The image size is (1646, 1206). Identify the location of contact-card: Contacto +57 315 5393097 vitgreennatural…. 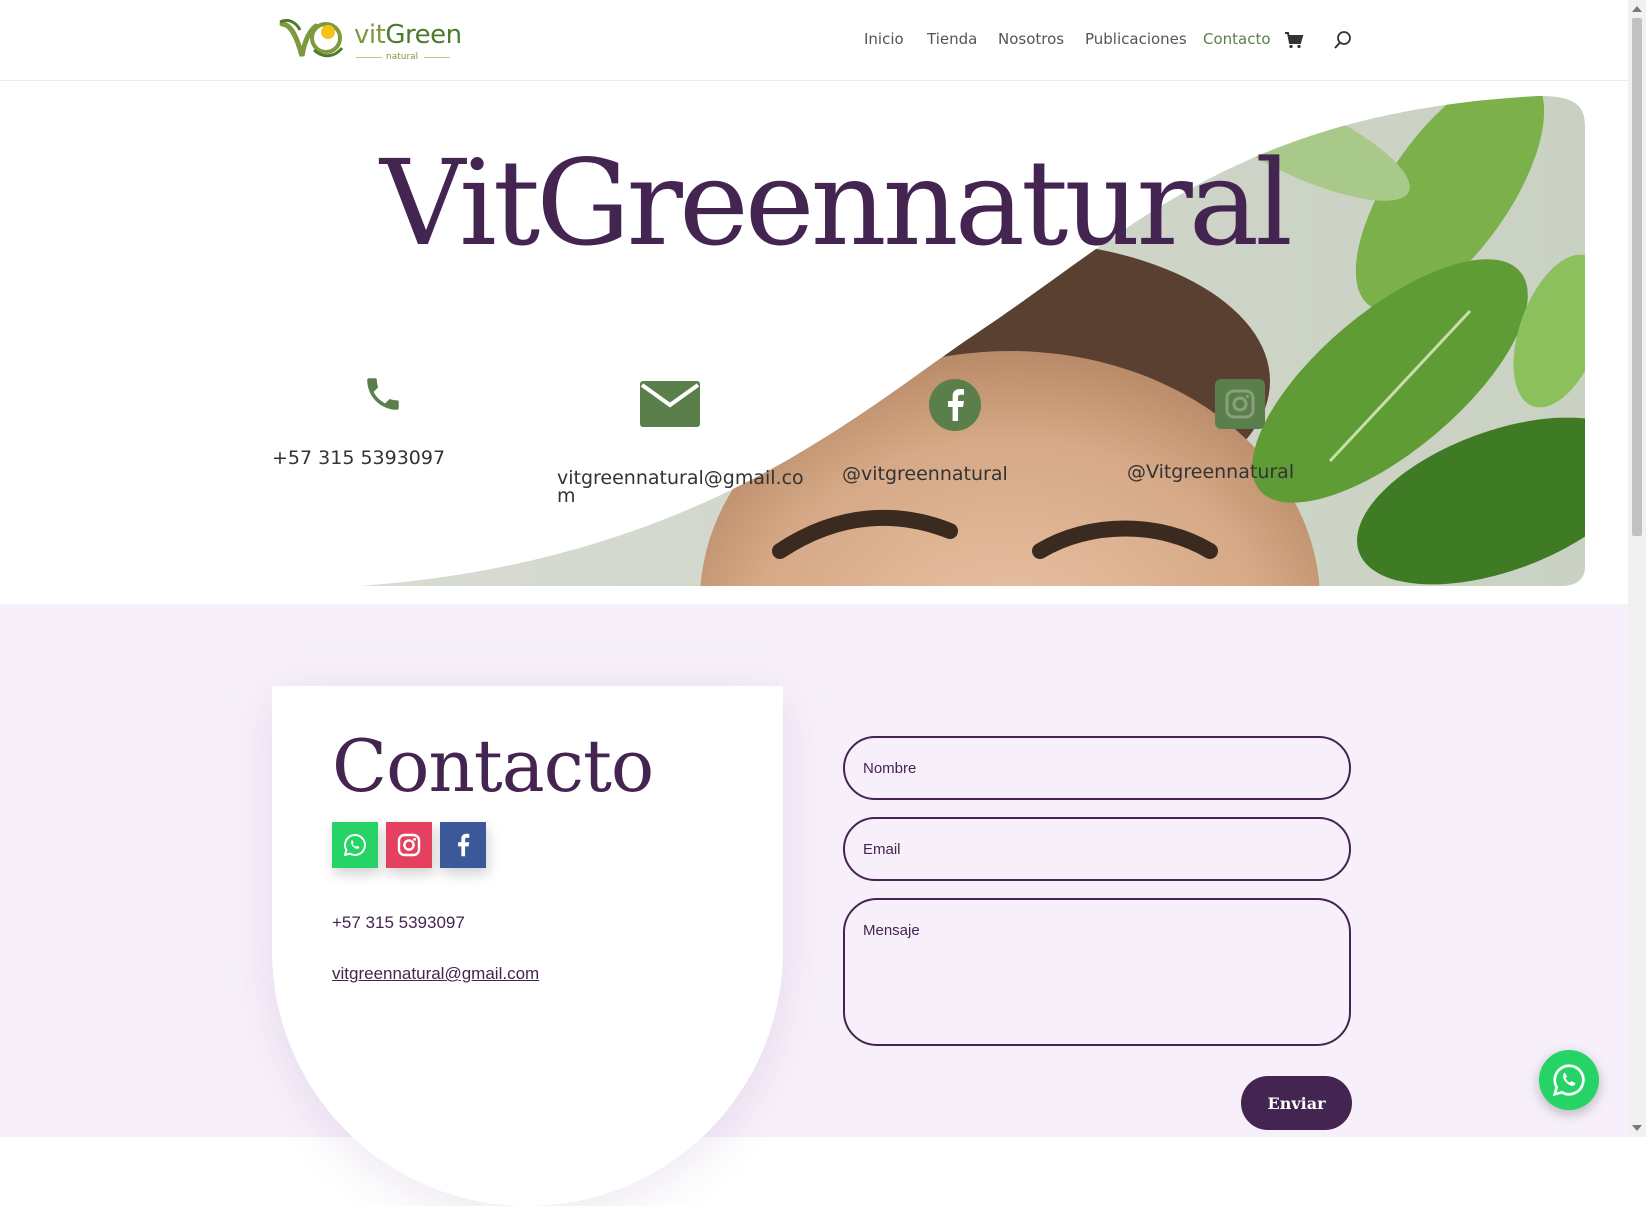
(527, 946).